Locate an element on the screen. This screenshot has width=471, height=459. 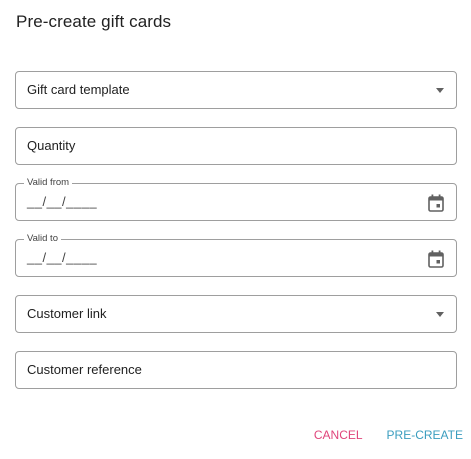
gift-card-template-placeholder: Gift card template is located at coordinates (78, 89).